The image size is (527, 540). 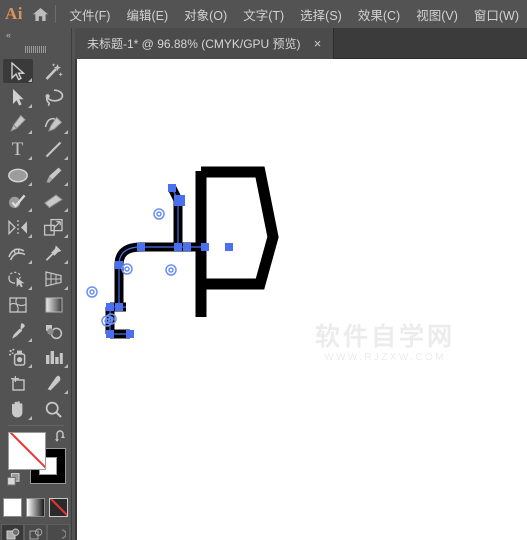 I want to click on eraser-icon, so click(x=53, y=200).